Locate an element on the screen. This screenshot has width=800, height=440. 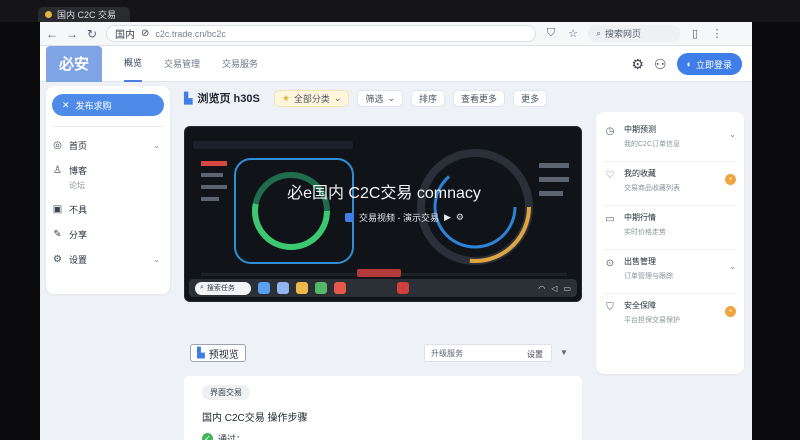
wifi-icon: ◠ is located at coordinates (541, 288).